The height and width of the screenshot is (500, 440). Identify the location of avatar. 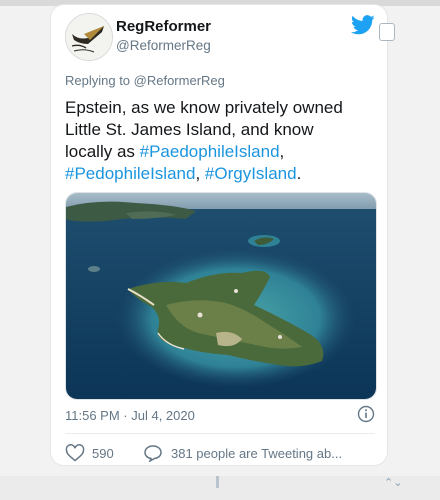
(89, 37).